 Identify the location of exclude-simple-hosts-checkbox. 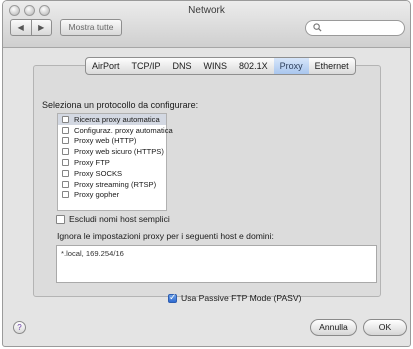
(60, 219).